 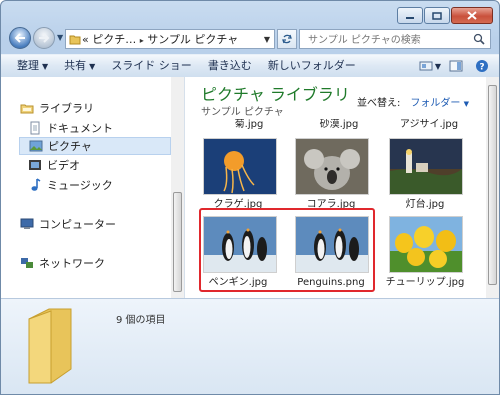 I want to click on network-icon, so click(x=27, y=263).